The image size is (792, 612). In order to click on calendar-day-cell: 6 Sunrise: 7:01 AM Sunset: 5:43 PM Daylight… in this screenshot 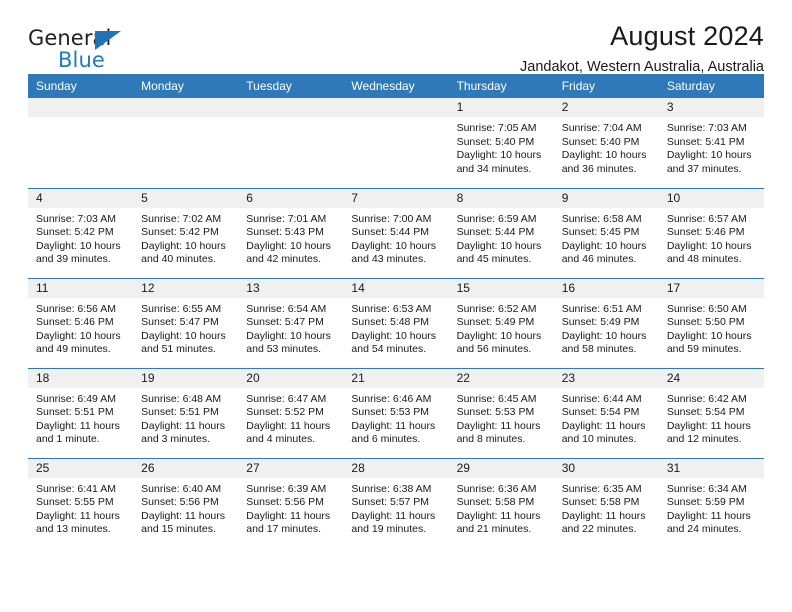, I will do `click(291, 232)`.